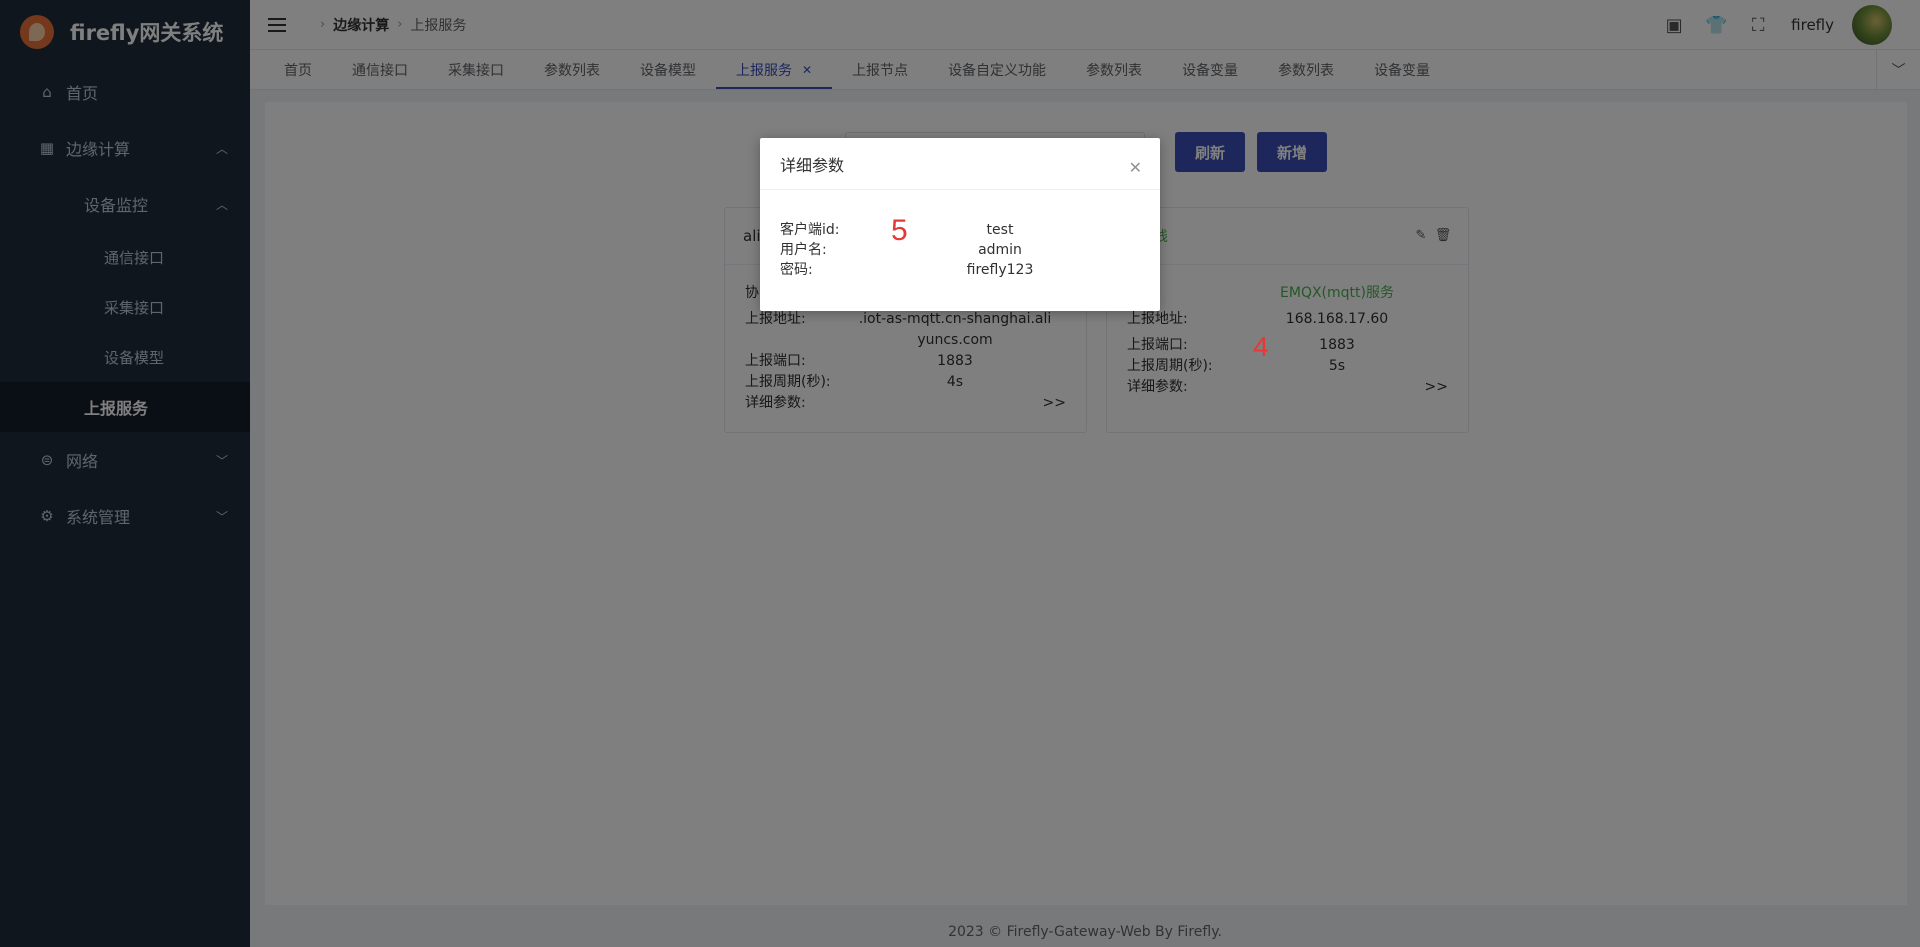  I want to click on dialog-title: 详细参数, so click(812, 165).